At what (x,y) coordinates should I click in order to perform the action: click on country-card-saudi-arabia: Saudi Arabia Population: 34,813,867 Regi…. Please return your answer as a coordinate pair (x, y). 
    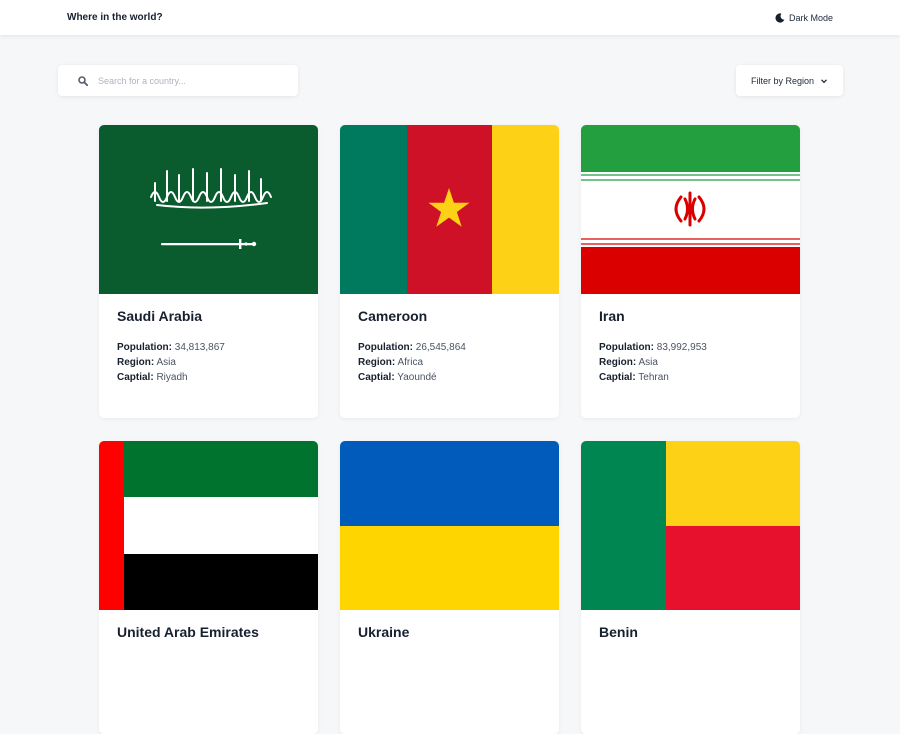
    Looking at the image, I should click on (208, 271).